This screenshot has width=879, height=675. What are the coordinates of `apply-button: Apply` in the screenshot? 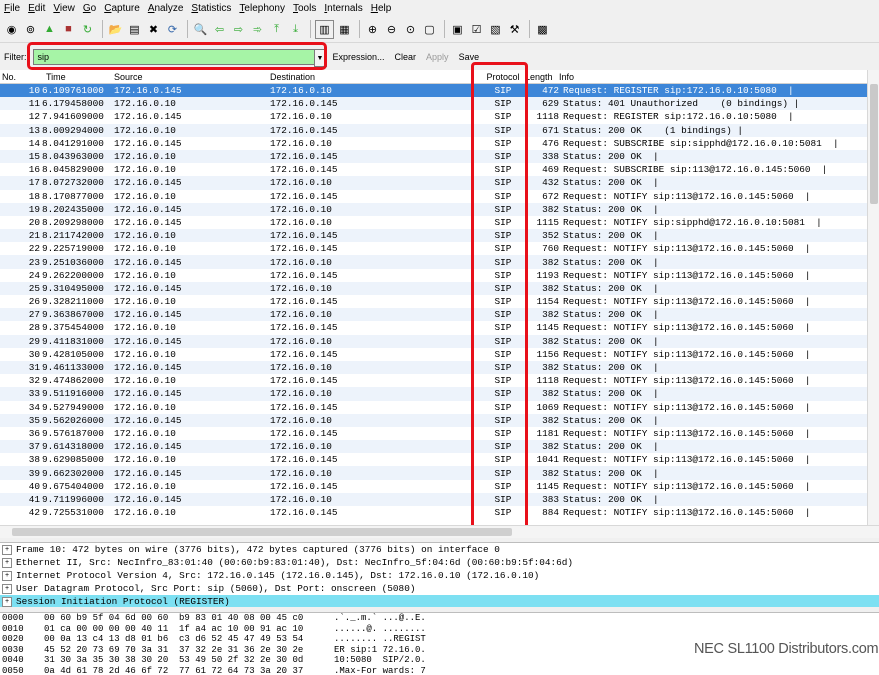 It's located at (437, 57).